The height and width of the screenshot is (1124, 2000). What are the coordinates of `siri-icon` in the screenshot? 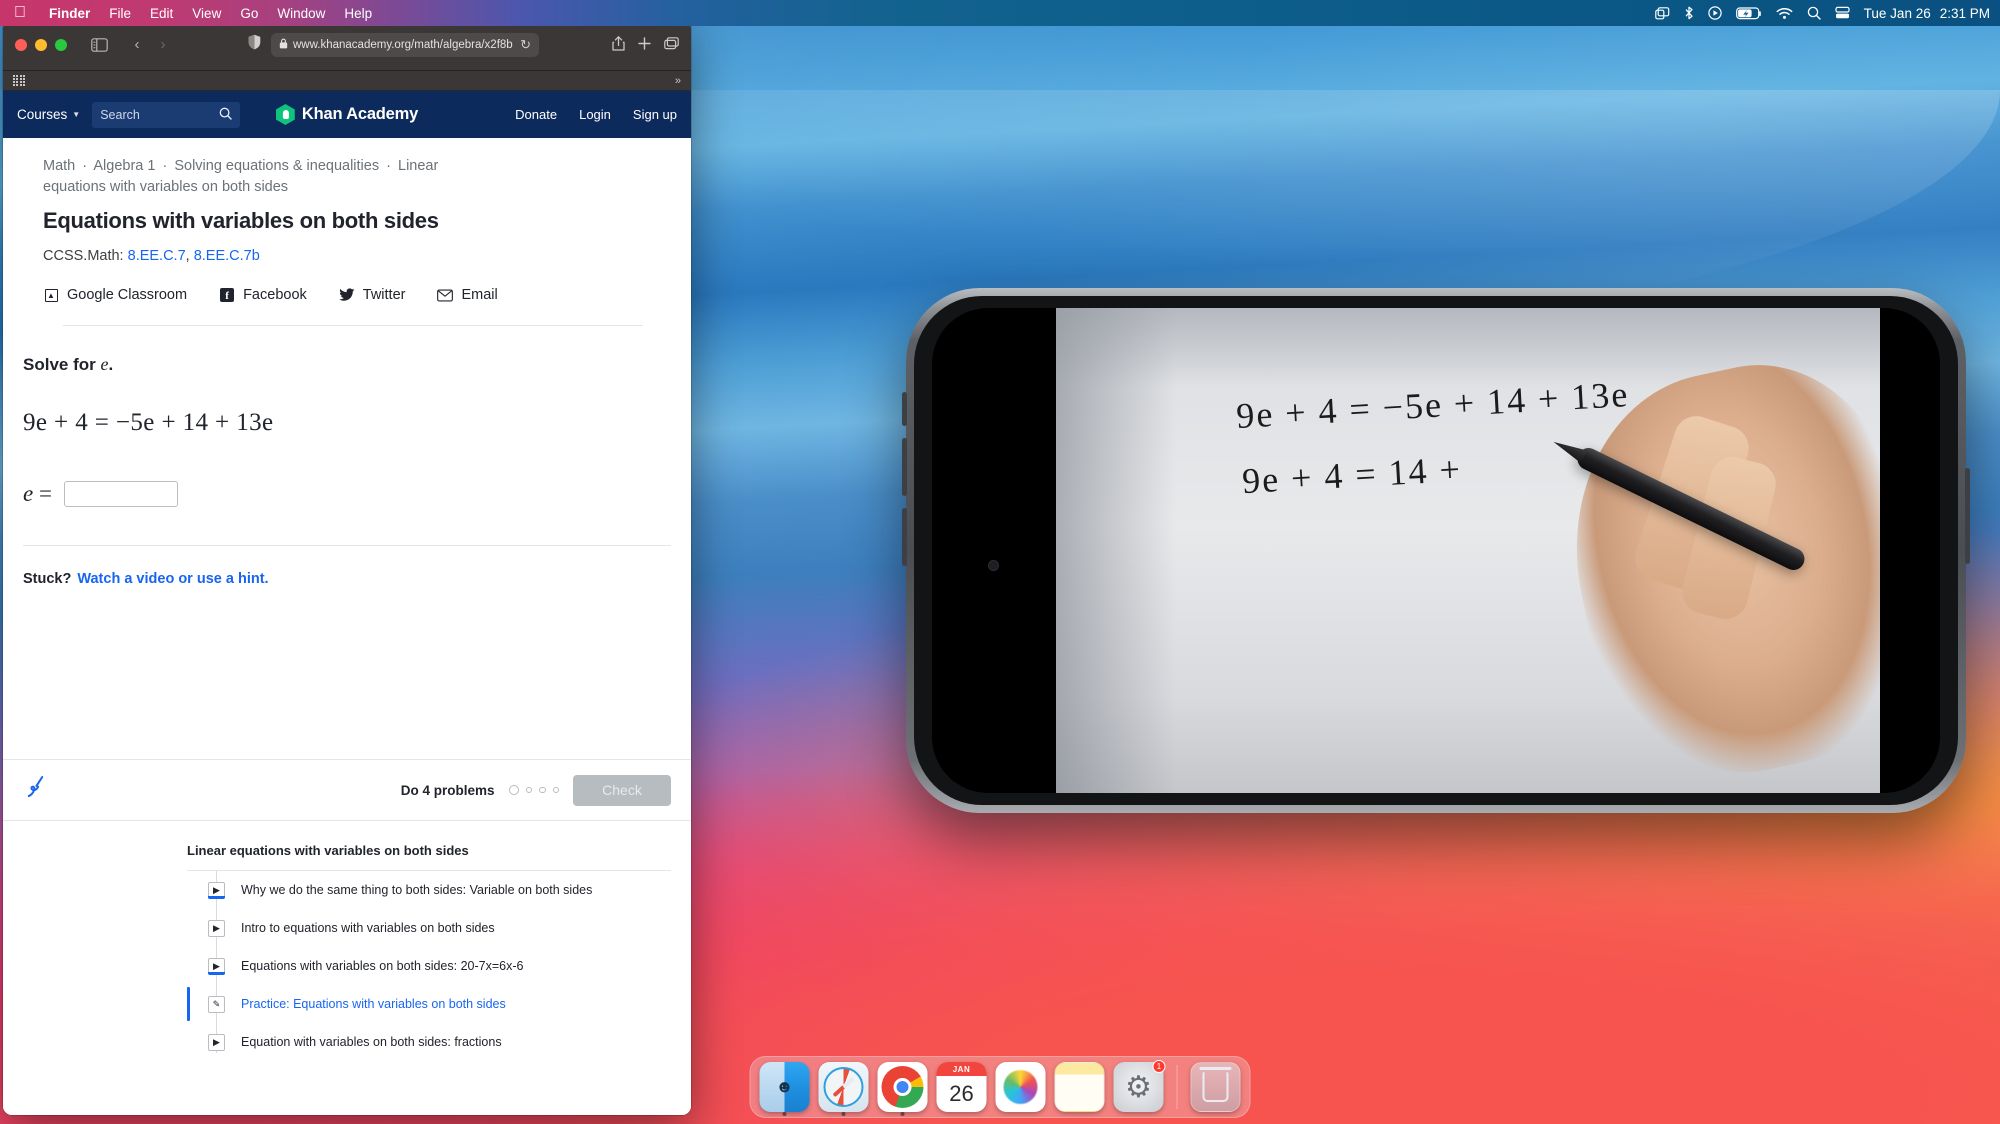 It's located at (1842, 13).